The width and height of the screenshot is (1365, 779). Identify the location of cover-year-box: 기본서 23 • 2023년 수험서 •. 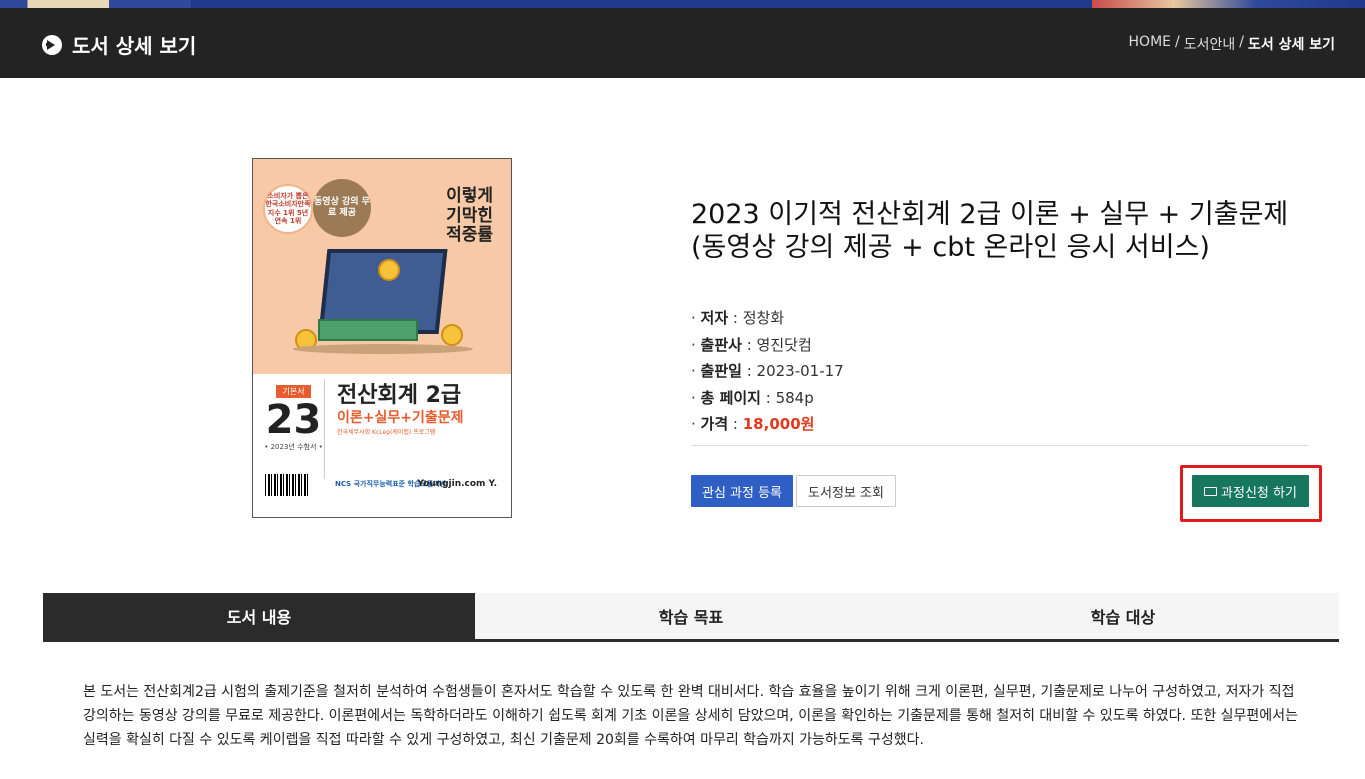
(294, 429).